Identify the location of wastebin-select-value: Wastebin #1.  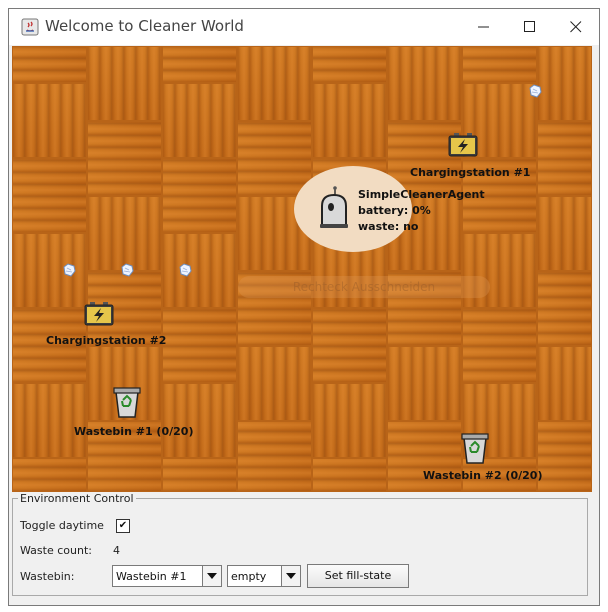
(151, 576).